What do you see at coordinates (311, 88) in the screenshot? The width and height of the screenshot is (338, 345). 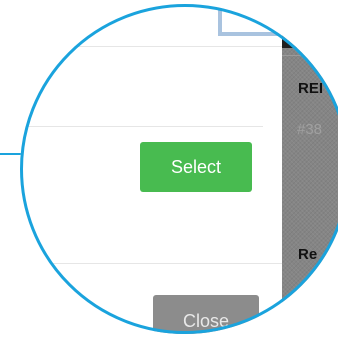 I see `panel-heading: REI` at bounding box center [311, 88].